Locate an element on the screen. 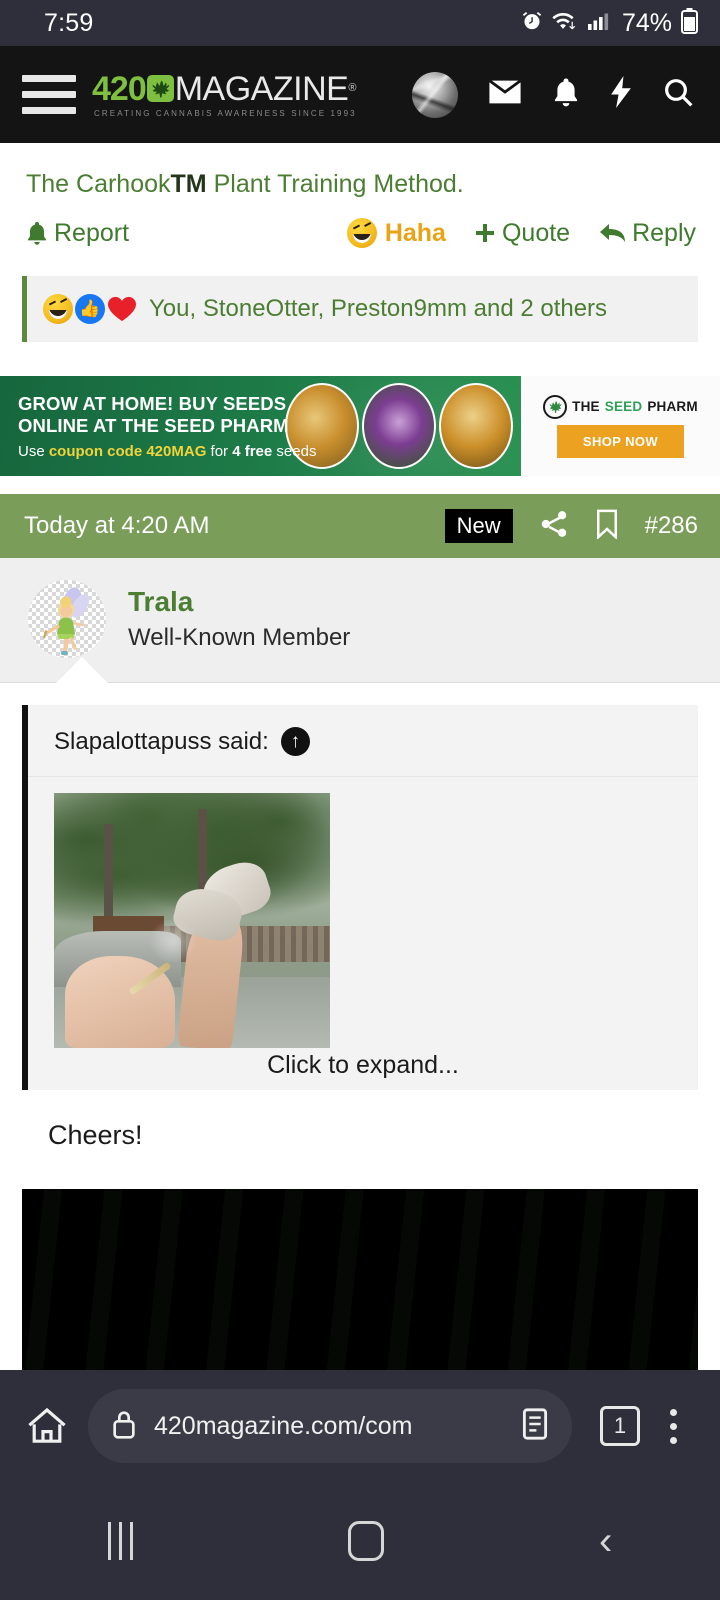 This screenshot has height=1600, width=720. browser-toolbar: 420magazine.com/com 1 is located at coordinates (360, 1426).